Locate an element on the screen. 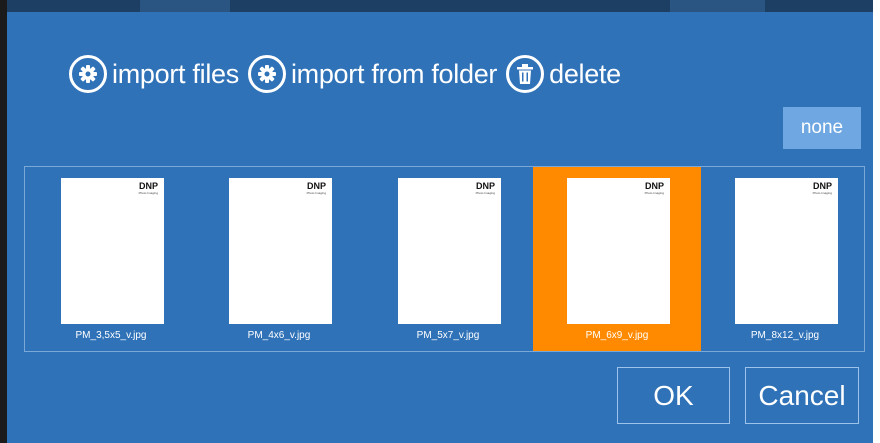 The width and height of the screenshot is (880, 443). file-name: PM_8x12_v.jpg is located at coordinates (785, 335).